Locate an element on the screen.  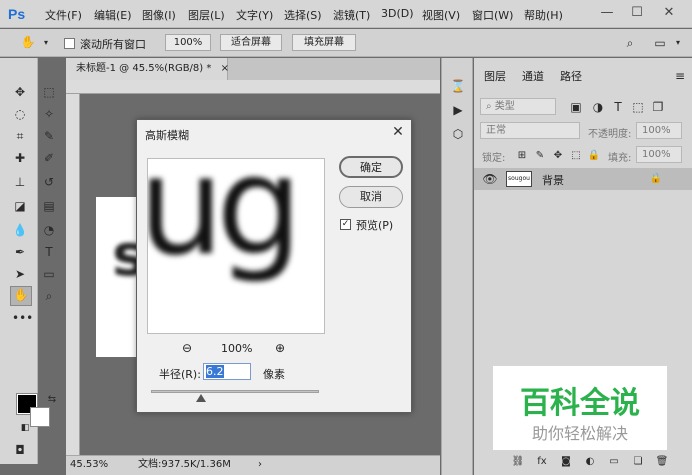
crop-tool-icon: ⌗ is located at coordinates (20, 136).